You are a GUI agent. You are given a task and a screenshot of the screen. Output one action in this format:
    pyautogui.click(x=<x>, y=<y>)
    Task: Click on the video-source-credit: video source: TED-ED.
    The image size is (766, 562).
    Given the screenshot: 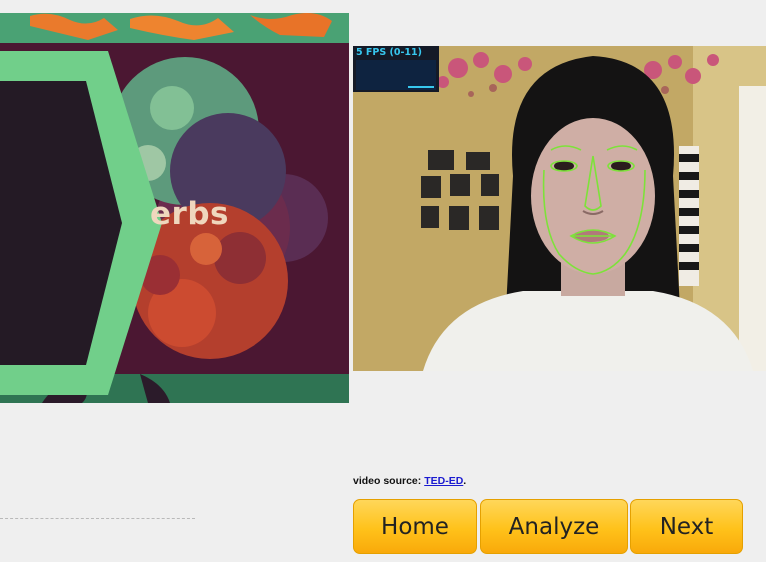 What is the action you would take?
    pyautogui.click(x=409, y=481)
    